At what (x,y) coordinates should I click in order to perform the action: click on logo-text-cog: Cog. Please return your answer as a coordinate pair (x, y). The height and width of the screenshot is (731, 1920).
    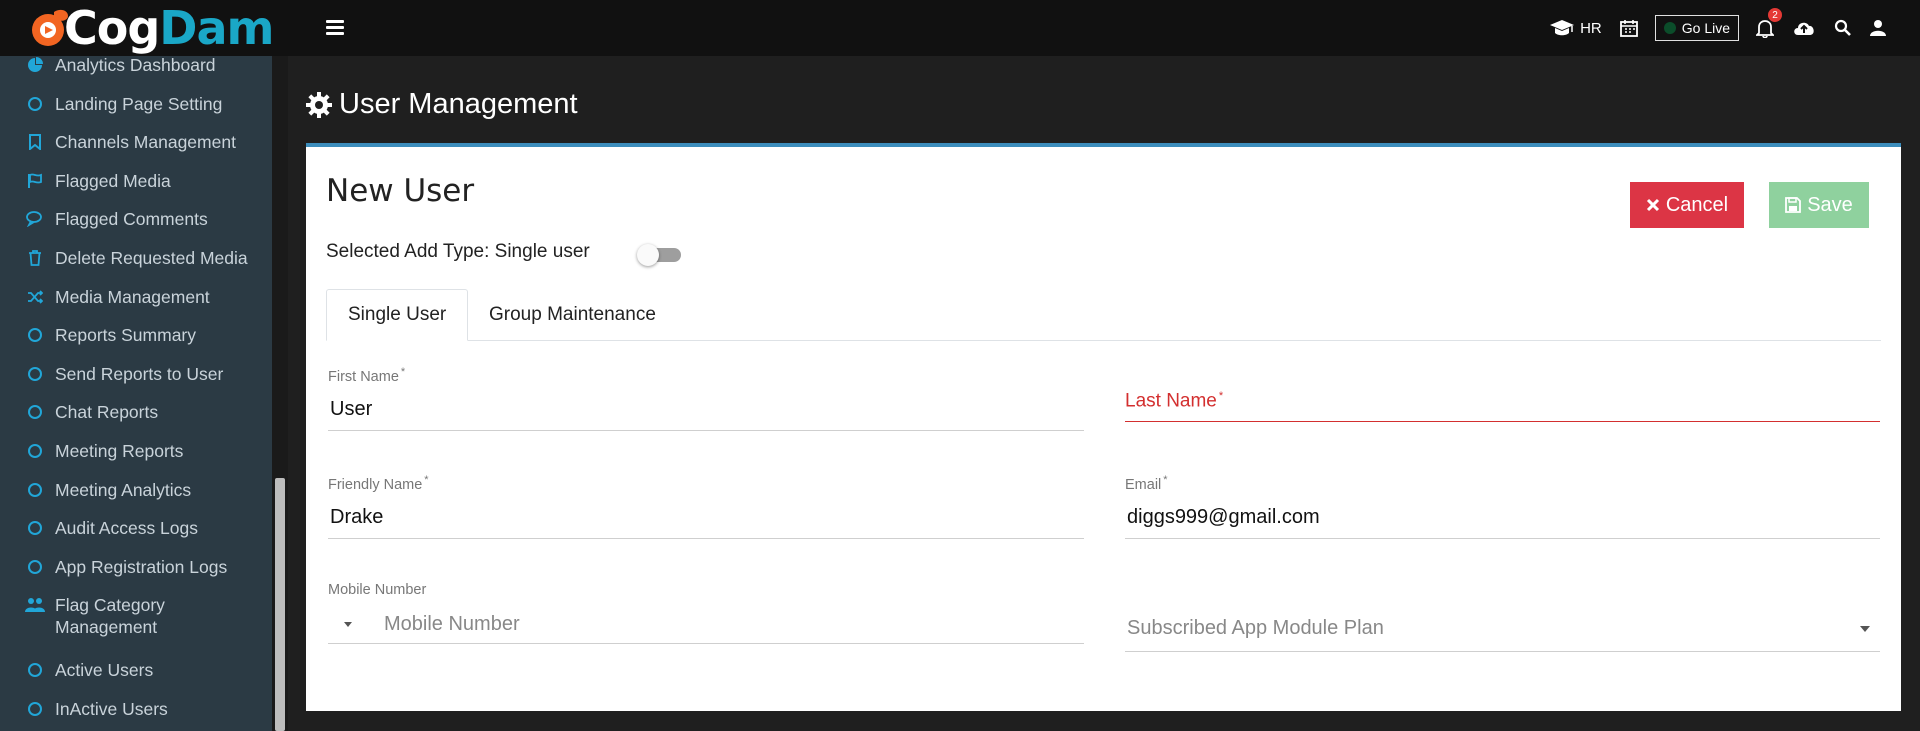
    Looking at the image, I should click on (112, 28).